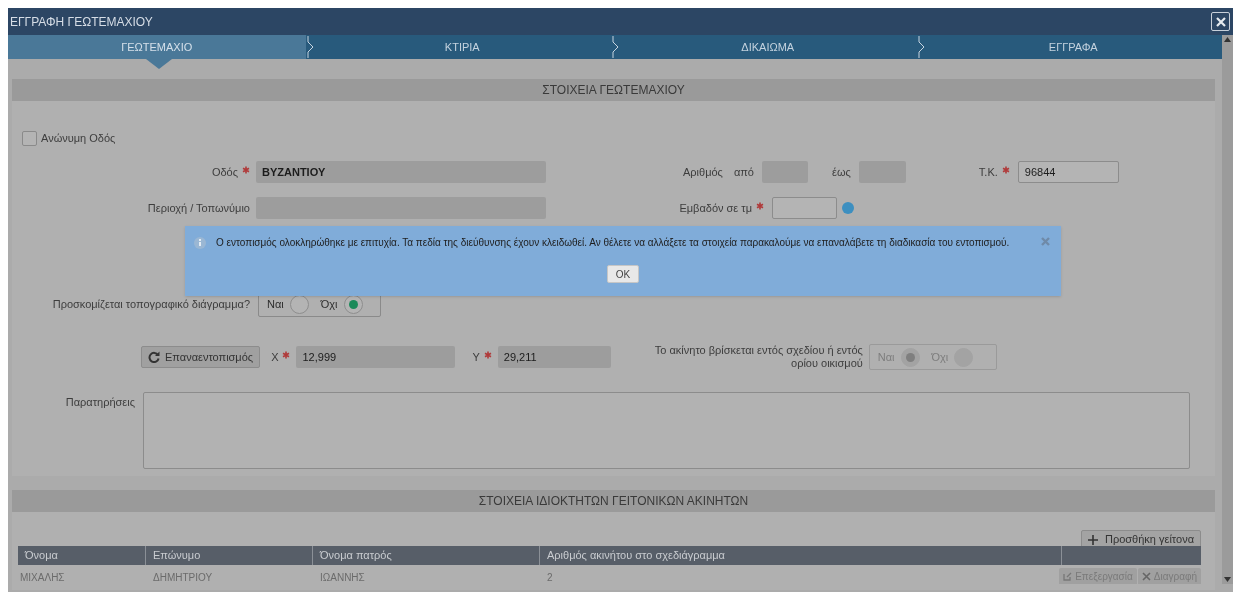 The width and height of the screenshot is (1233, 592). I want to click on alert-message: Ο εντοπισμός ολοκληρώθηκε με επιτυχία. Τα πεδία της διεύθυνσης έχουν κλειδωθεί. Αν θέλετε να αλλάξετε τα στοιχεία παρακαλούμε να επαναλάβετε τη διαδικασία του εντοπισμού., so click(613, 243).